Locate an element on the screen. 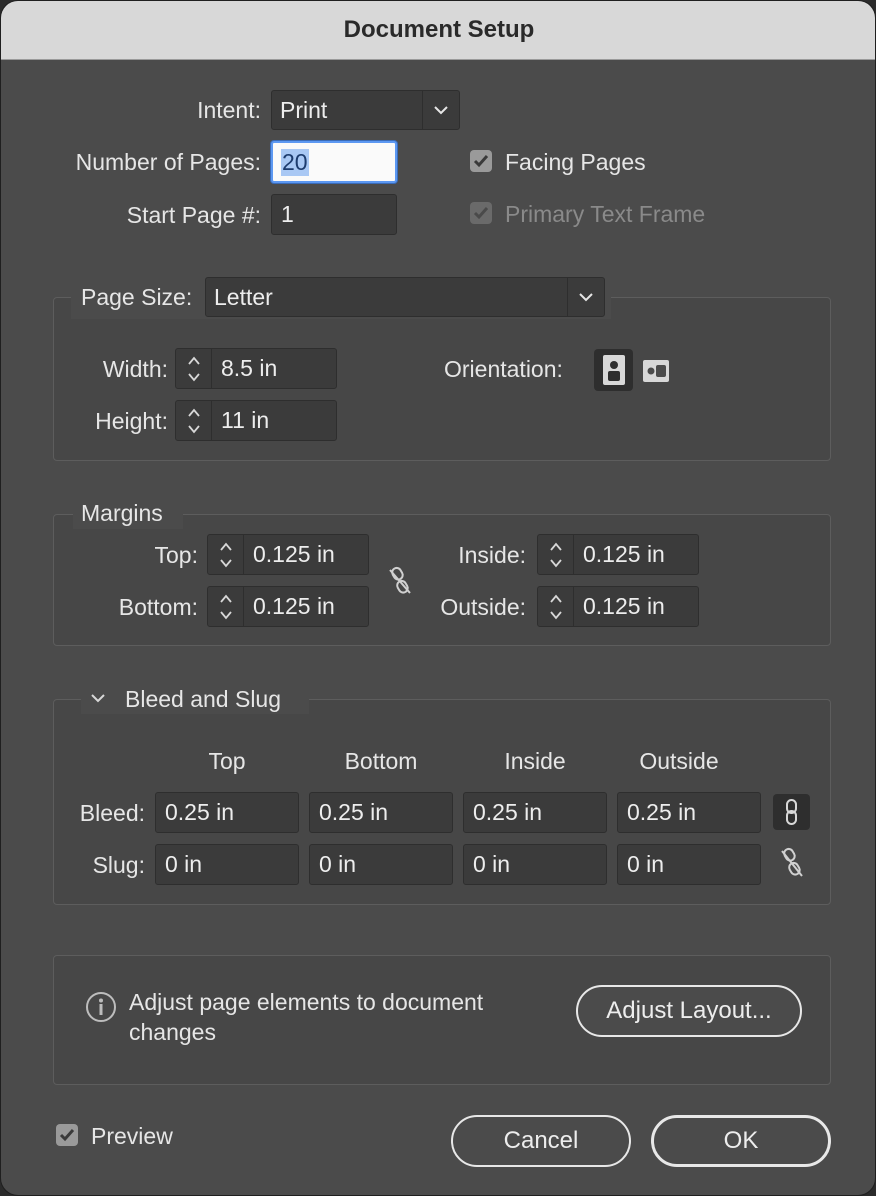 This screenshot has width=876, height=1196. primary-text-frame-checkbox is located at coordinates (481, 213).